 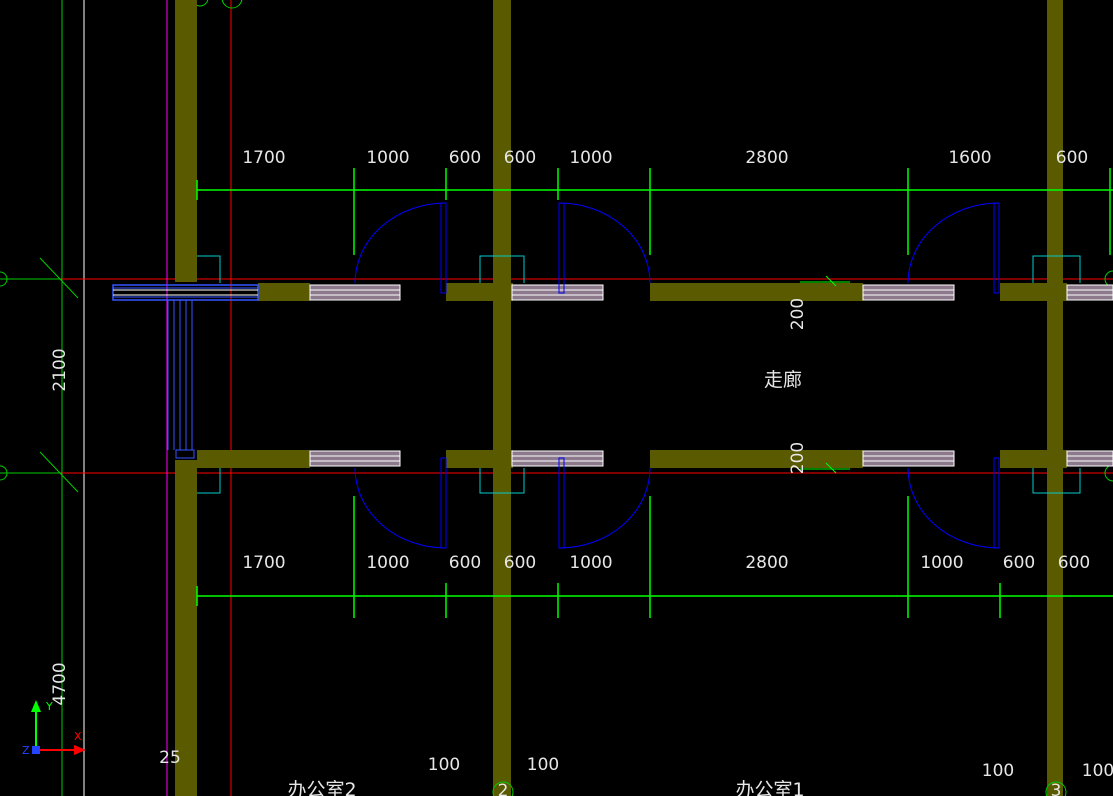 What do you see at coordinates (78, 736) in the screenshot?
I see `ucs-x-label: X` at bounding box center [78, 736].